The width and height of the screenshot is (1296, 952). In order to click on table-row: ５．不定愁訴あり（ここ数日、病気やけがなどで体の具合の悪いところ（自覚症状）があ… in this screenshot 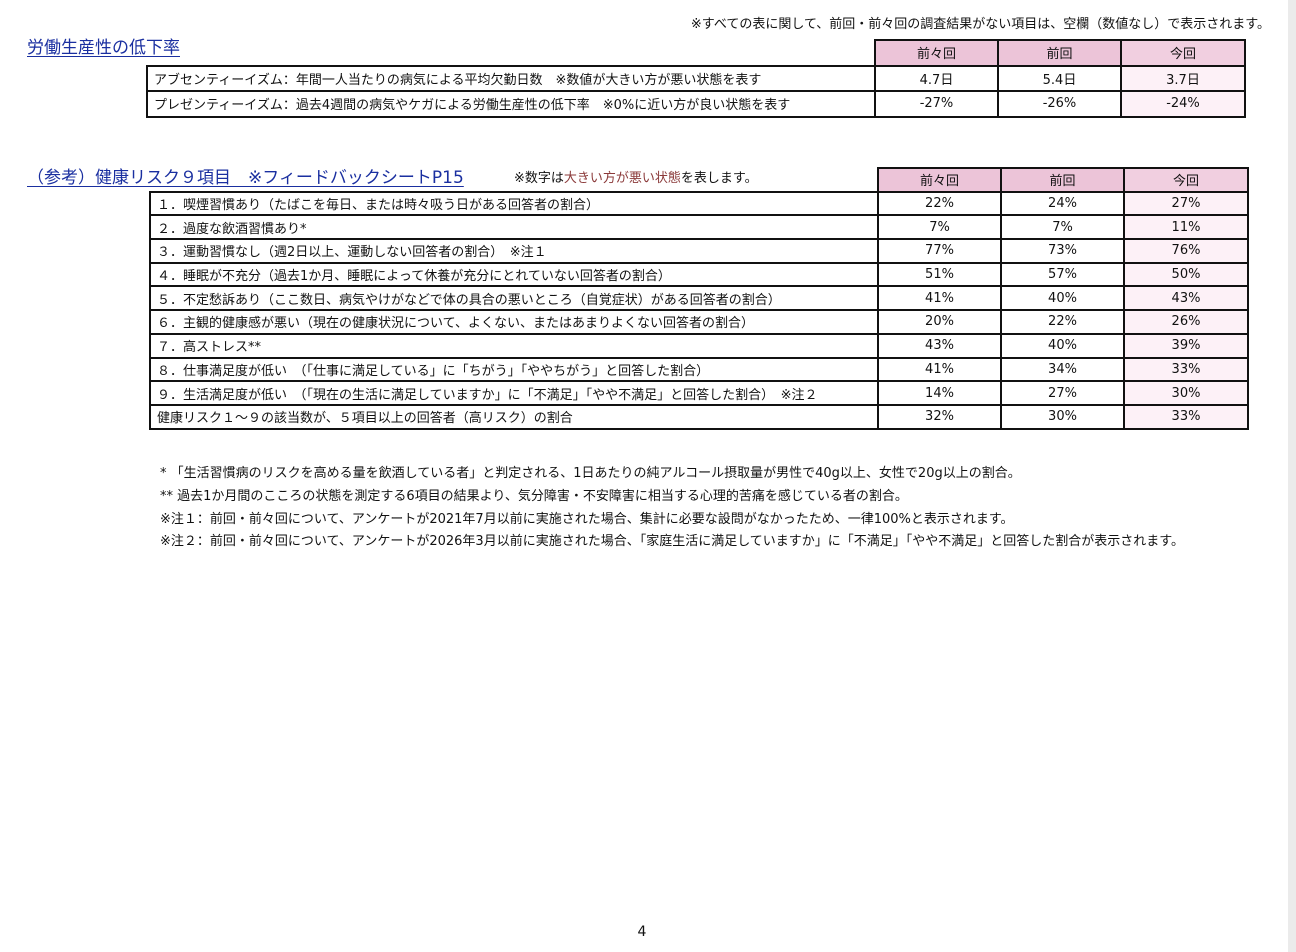, I will do `click(699, 298)`.